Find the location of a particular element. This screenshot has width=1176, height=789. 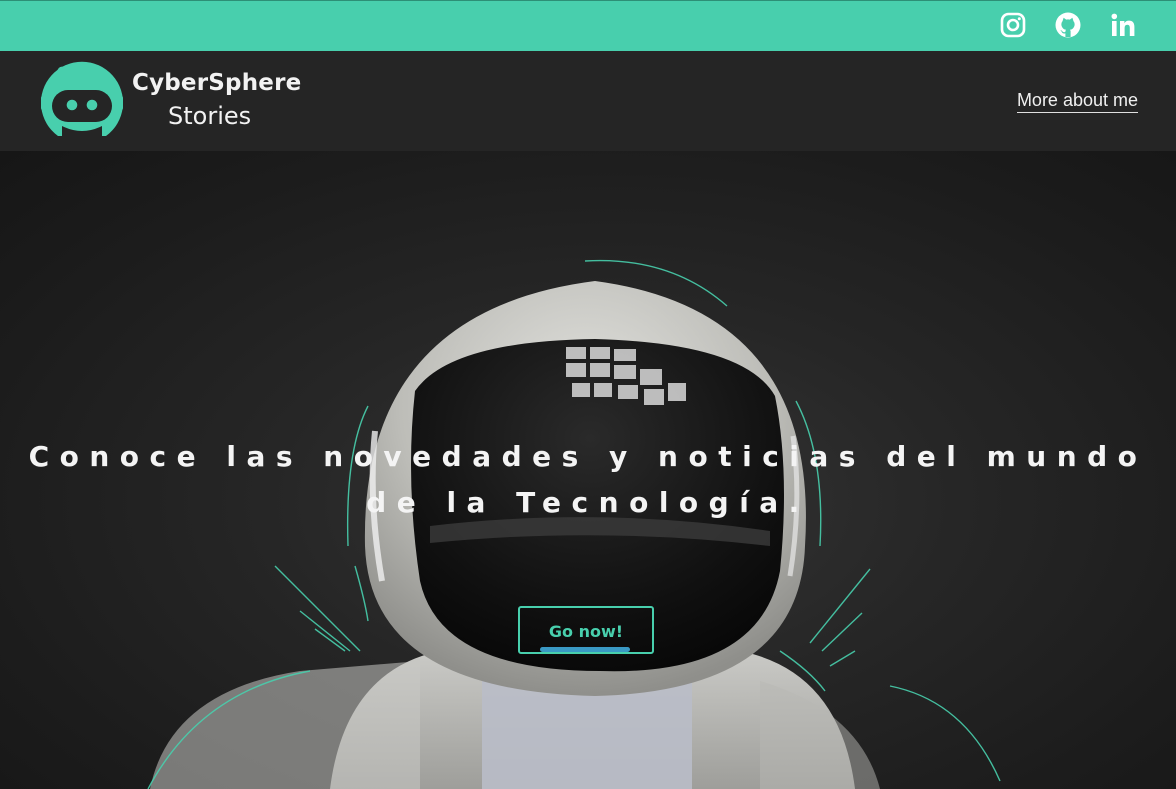

top-bar is located at coordinates (588, 25).